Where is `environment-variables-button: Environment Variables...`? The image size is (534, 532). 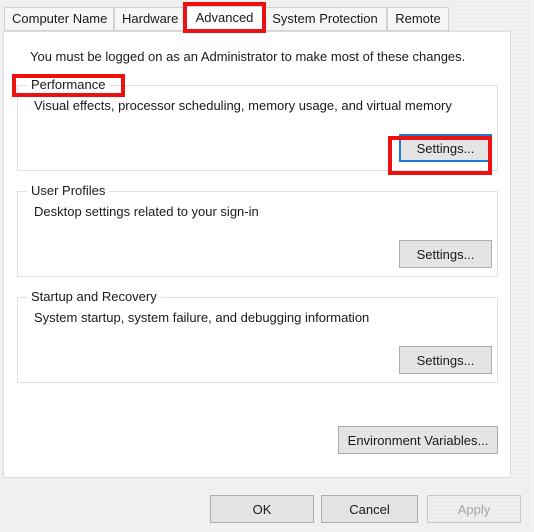
environment-variables-button: Environment Variables... is located at coordinates (418, 440).